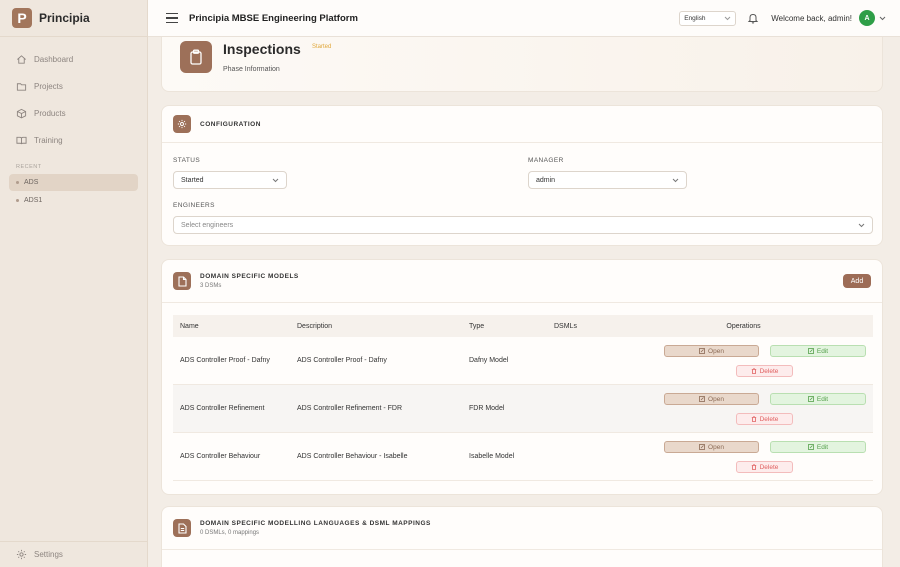  What do you see at coordinates (73, 113) in the screenshot?
I see `sidebar-item-products: Products` at bounding box center [73, 113].